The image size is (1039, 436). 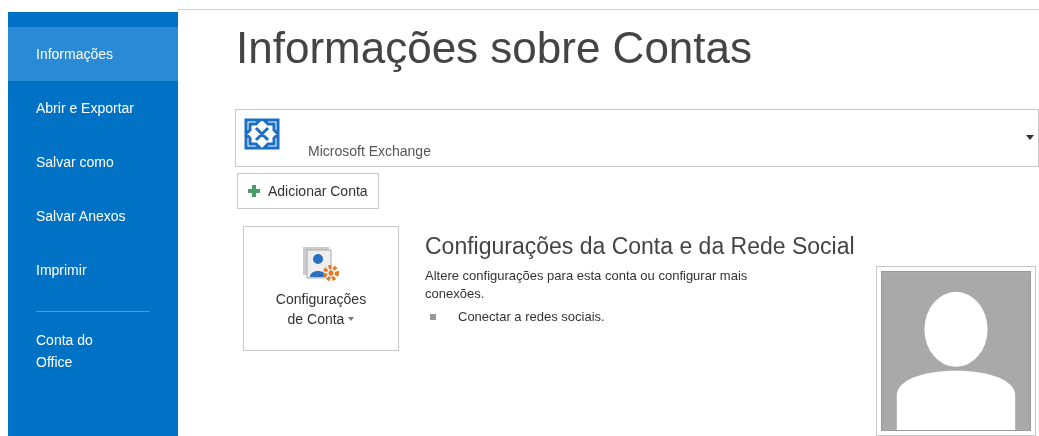 I want to click on social-link-text: Conectar a redes sociais., so click(x=531, y=317).